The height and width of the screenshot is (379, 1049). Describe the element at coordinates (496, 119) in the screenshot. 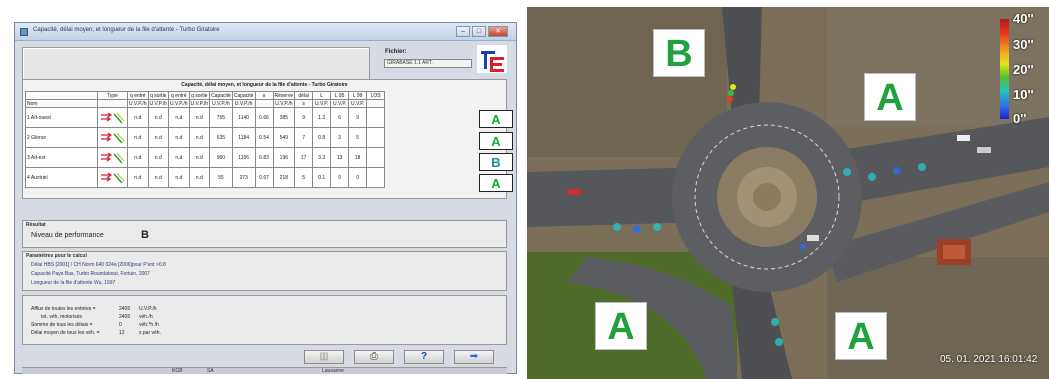

I see `los-badge-row-1: A` at that location.